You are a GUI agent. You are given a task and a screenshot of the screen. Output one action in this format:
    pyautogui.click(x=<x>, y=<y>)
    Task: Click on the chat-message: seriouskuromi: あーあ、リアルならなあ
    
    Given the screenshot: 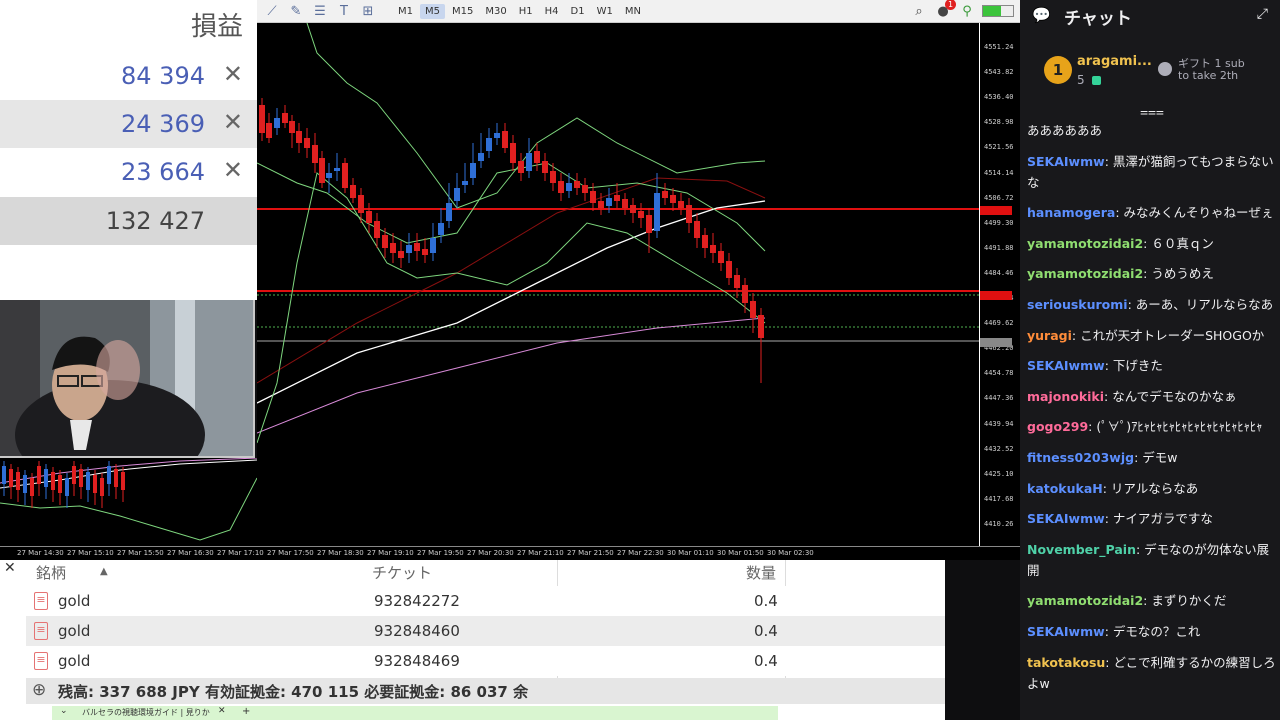 What is the action you would take?
    pyautogui.click(x=1152, y=304)
    